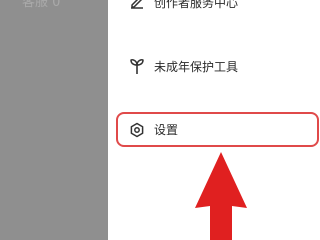 Image resolution: width=320 pixels, height=240 pixels. What do you see at coordinates (137, 66) in the screenshot?
I see `sprout-icon` at bounding box center [137, 66].